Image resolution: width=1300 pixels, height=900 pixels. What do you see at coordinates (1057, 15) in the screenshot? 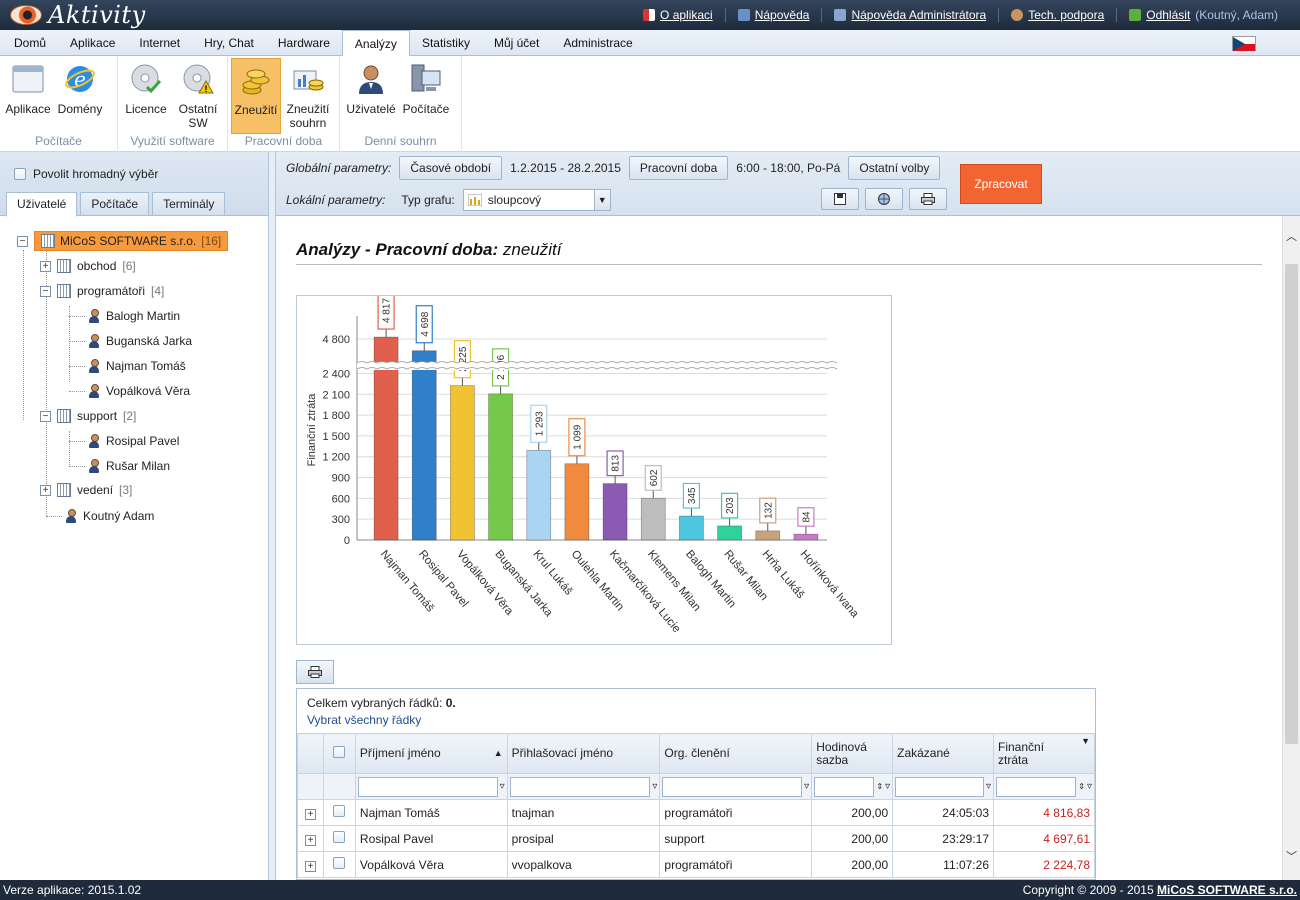
I see `top-link-support: Tech. podpora` at bounding box center [1057, 15].